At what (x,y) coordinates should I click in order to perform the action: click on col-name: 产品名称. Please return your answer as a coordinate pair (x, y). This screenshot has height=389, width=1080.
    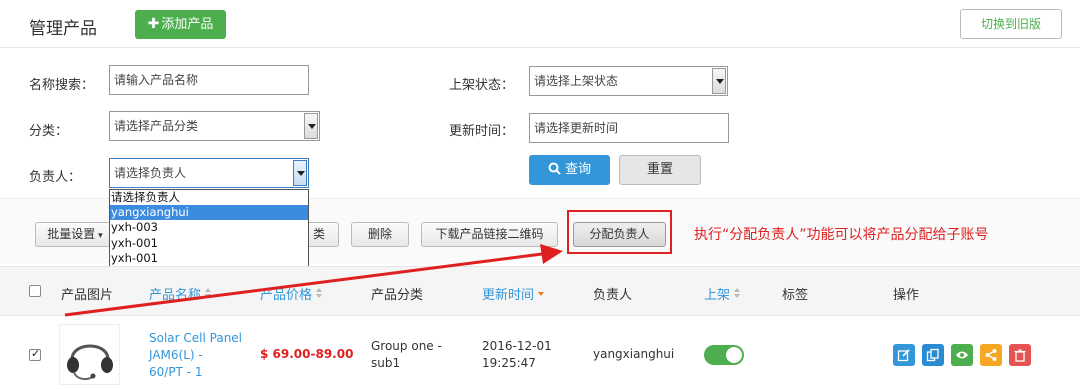
    Looking at the image, I should click on (181, 293).